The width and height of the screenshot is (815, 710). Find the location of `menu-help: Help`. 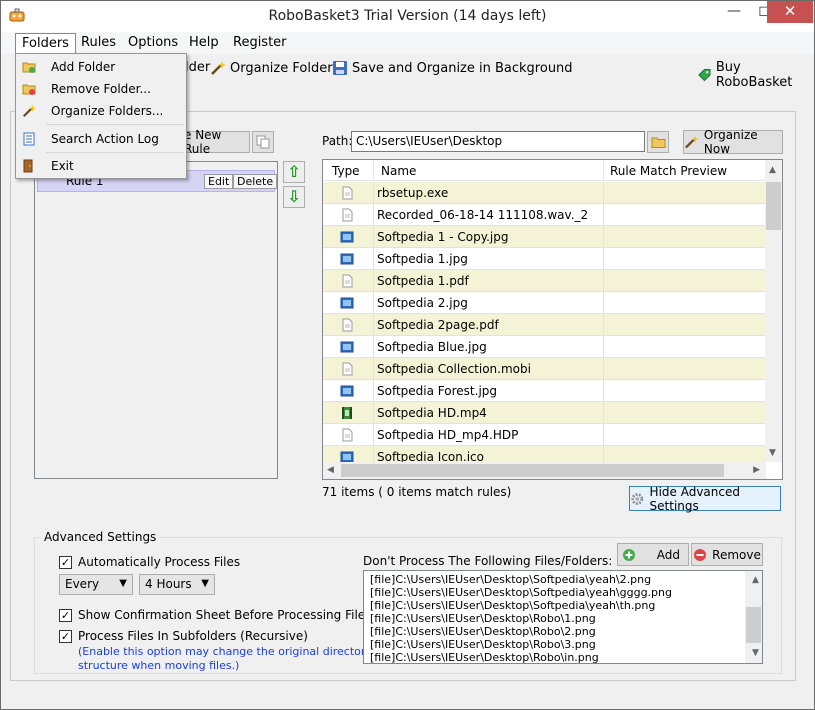

menu-help: Help is located at coordinates (204, 42).